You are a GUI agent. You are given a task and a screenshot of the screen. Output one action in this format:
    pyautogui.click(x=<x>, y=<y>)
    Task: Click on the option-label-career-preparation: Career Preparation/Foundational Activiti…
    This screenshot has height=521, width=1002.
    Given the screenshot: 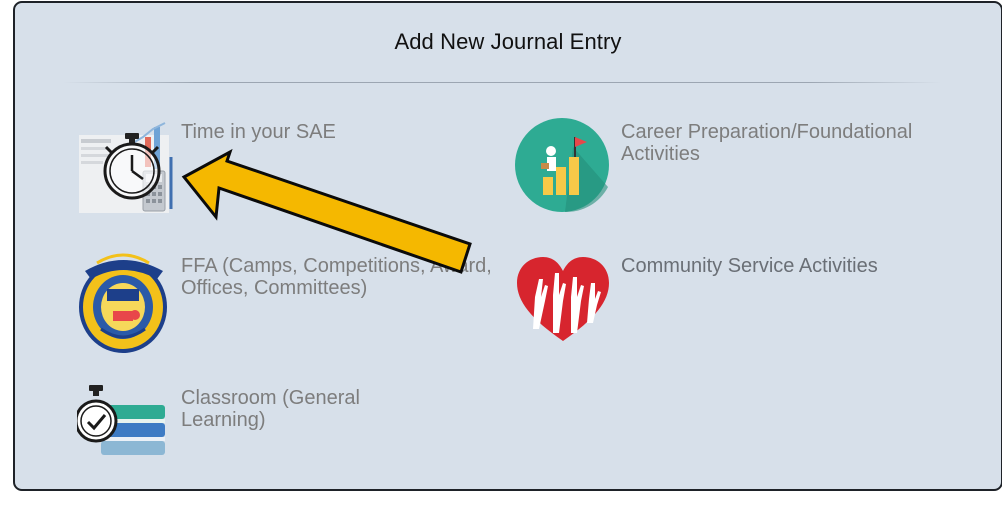 What is the action you would take?
    pyautogui.click(x=767, y=143)
    